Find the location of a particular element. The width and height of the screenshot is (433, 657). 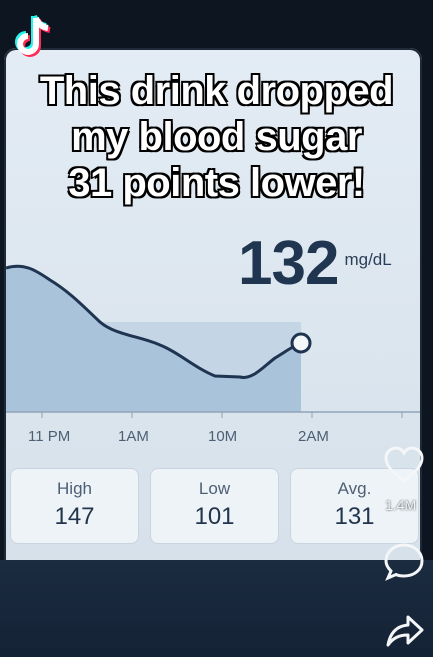

reading-unit: mg/dL is located at coordinates (368, 259).